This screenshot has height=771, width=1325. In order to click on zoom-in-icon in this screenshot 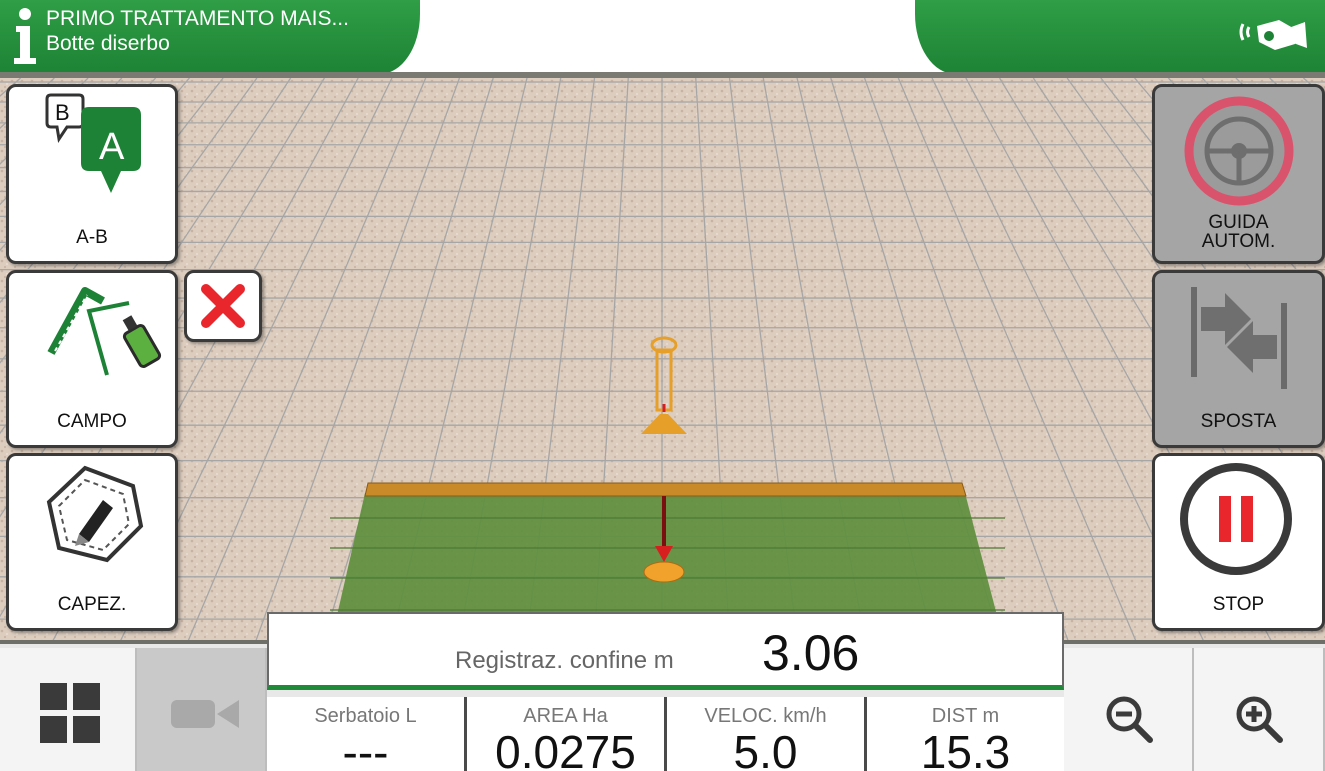, I will do `click(1259, 719)`.